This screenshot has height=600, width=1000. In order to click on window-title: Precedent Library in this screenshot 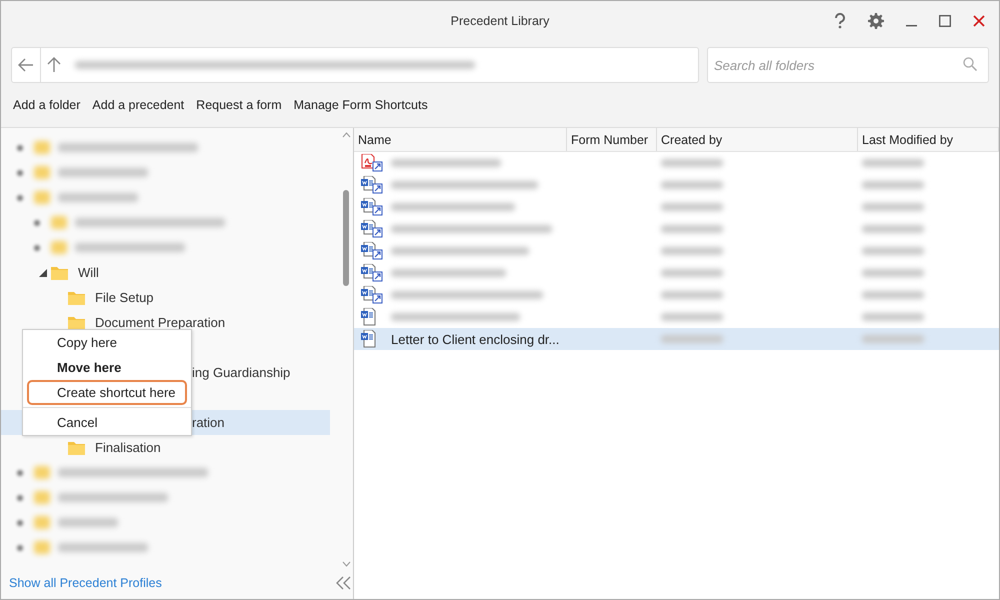, I will do `click(500, 21)`.